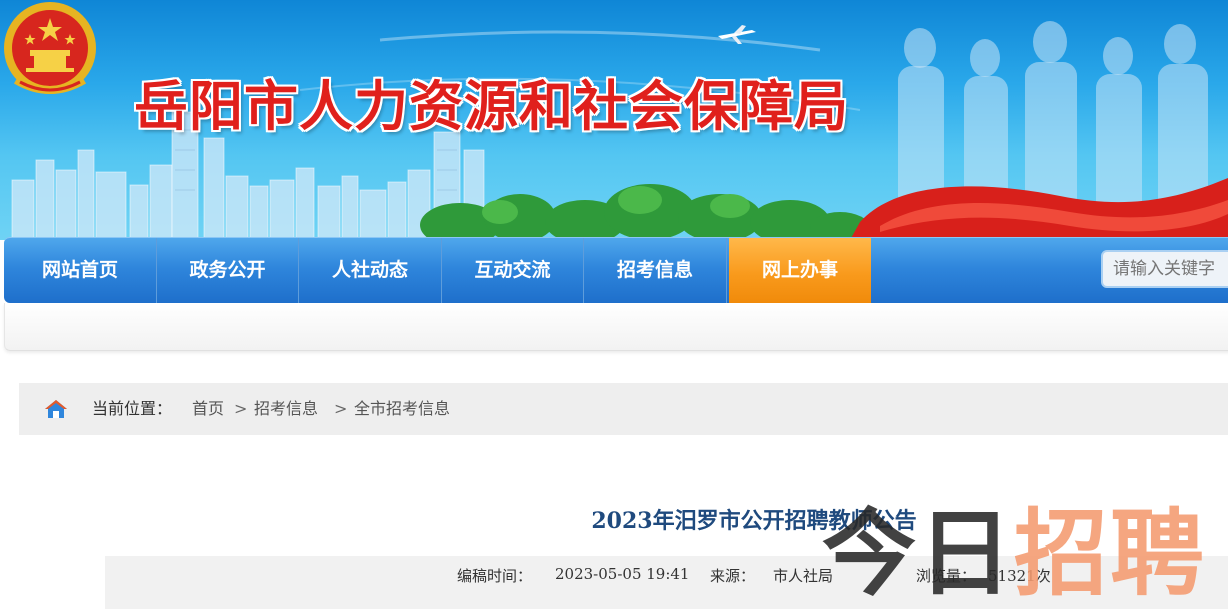  I want to click on watermark-part-1: 今日, so click(918, 554).